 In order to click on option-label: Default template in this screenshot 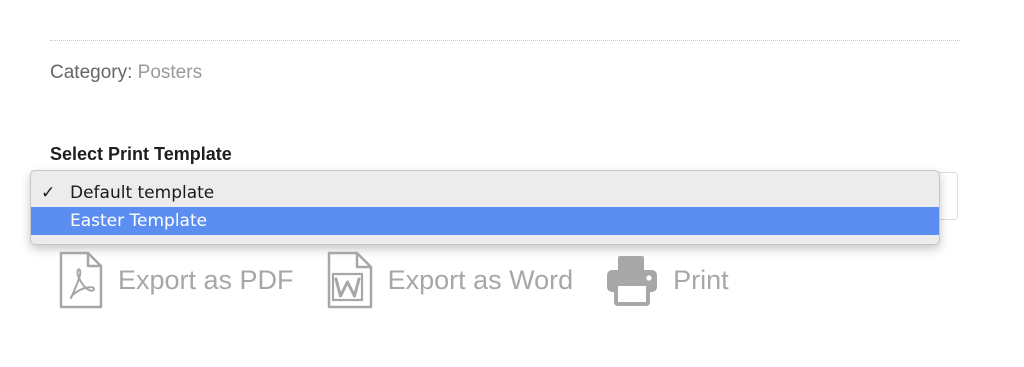, I will do `click(142, 193)`.